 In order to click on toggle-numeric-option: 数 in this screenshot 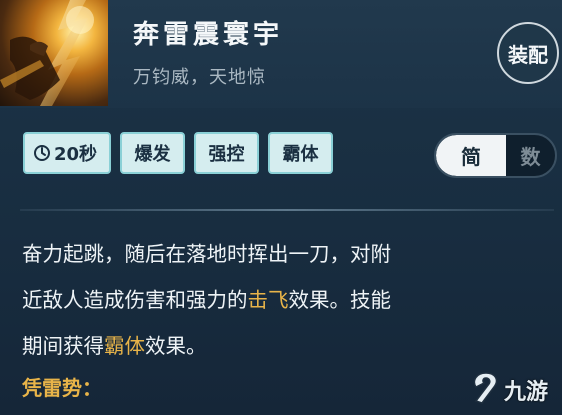, I will do `click(530, 155)`.